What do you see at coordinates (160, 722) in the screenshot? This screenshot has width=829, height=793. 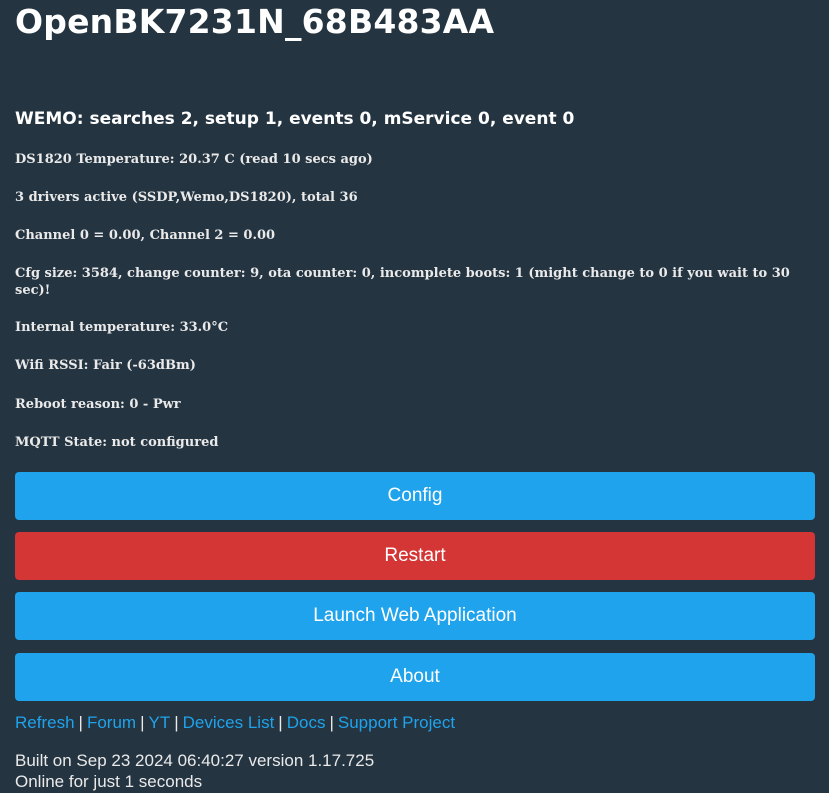 I see `yt-link: YT` at bounding box center [160, 722].